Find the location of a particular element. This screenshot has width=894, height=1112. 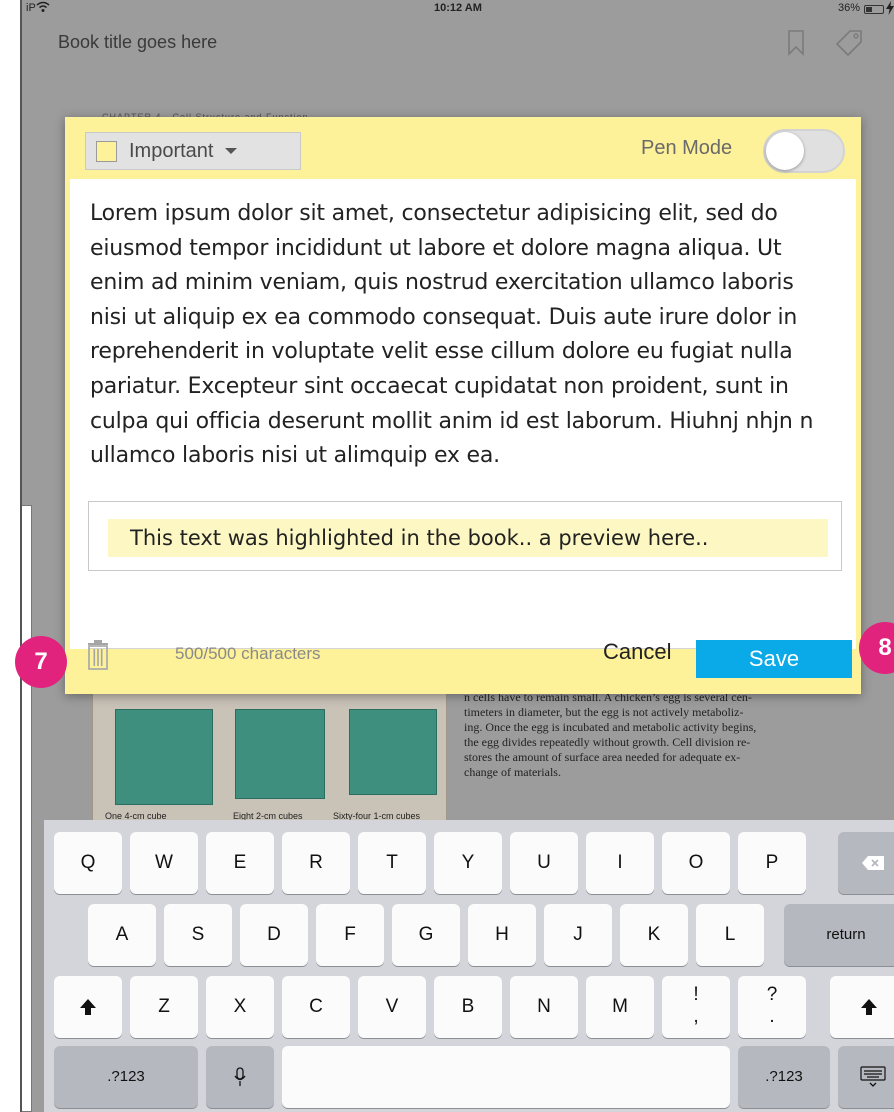

key-q: Q is located at coordinates (88, 863).